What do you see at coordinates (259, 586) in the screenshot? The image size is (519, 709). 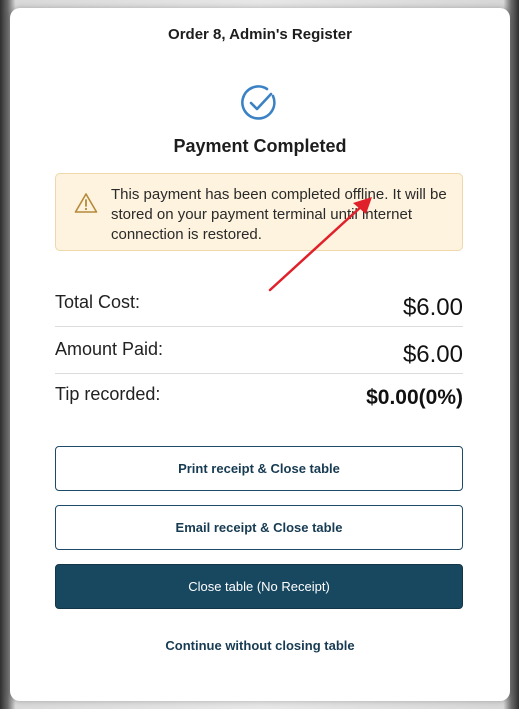 I see `close-table-no-receipt-button: Close table (No Receipt)` at bounding box center [259, 586].